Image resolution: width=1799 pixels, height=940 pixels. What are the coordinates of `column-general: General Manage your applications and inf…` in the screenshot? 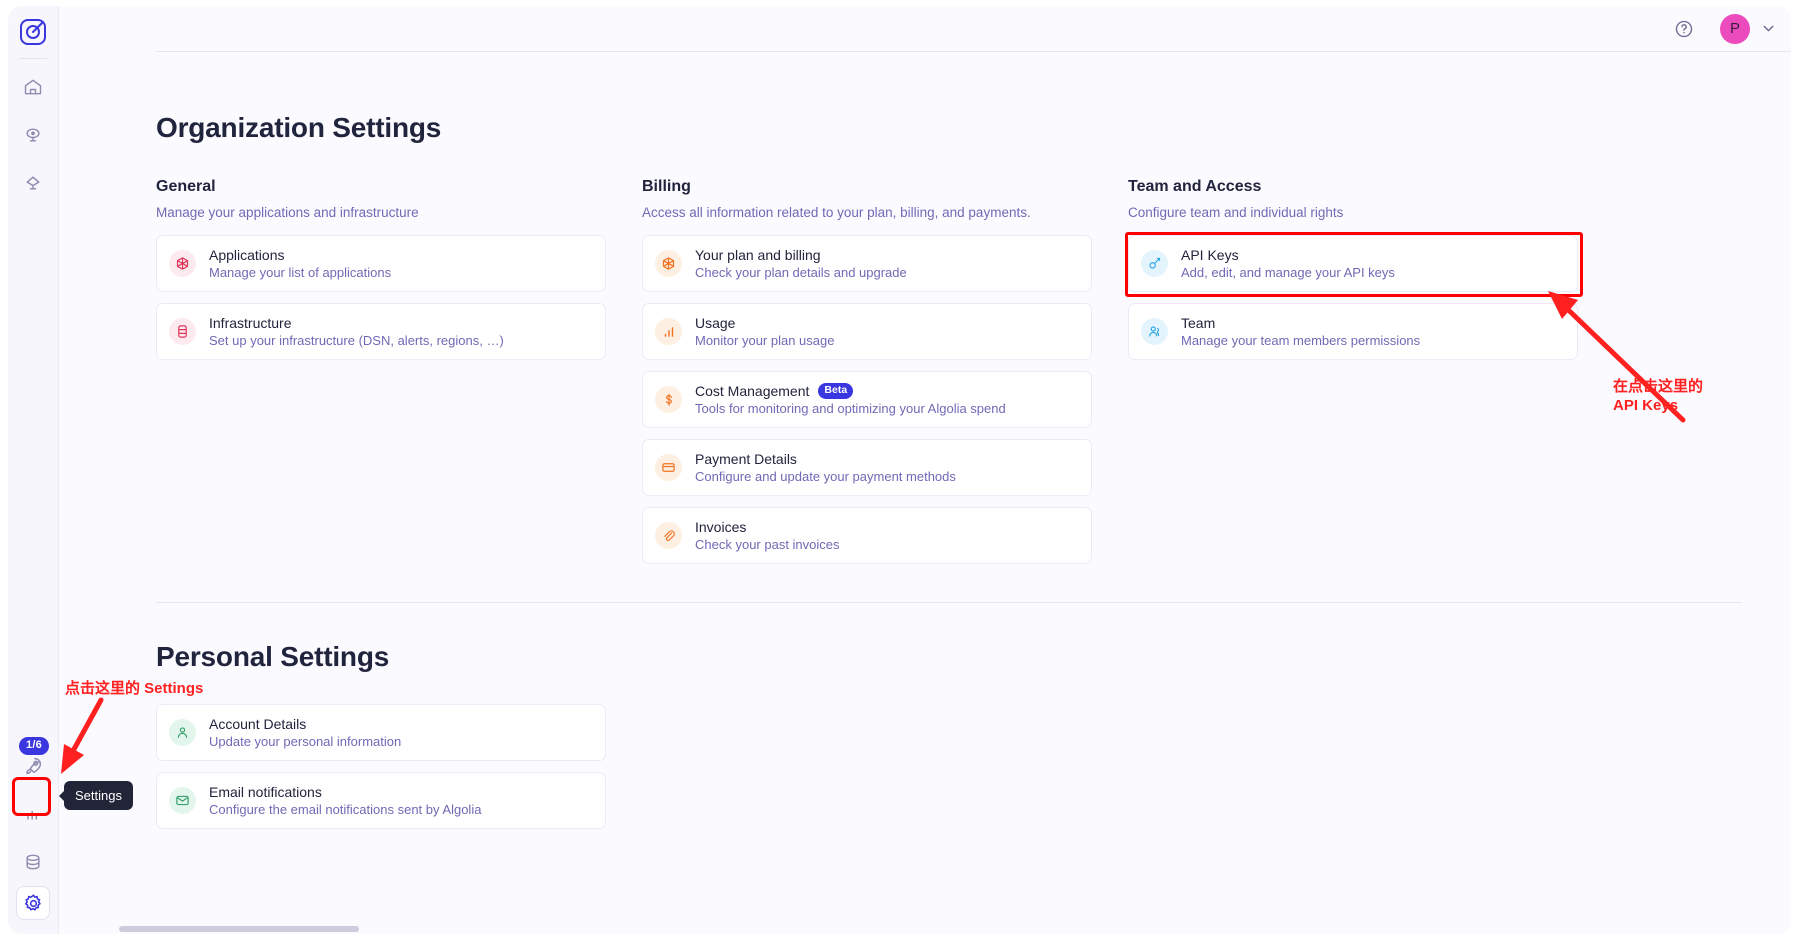 It's located at (381, 371).